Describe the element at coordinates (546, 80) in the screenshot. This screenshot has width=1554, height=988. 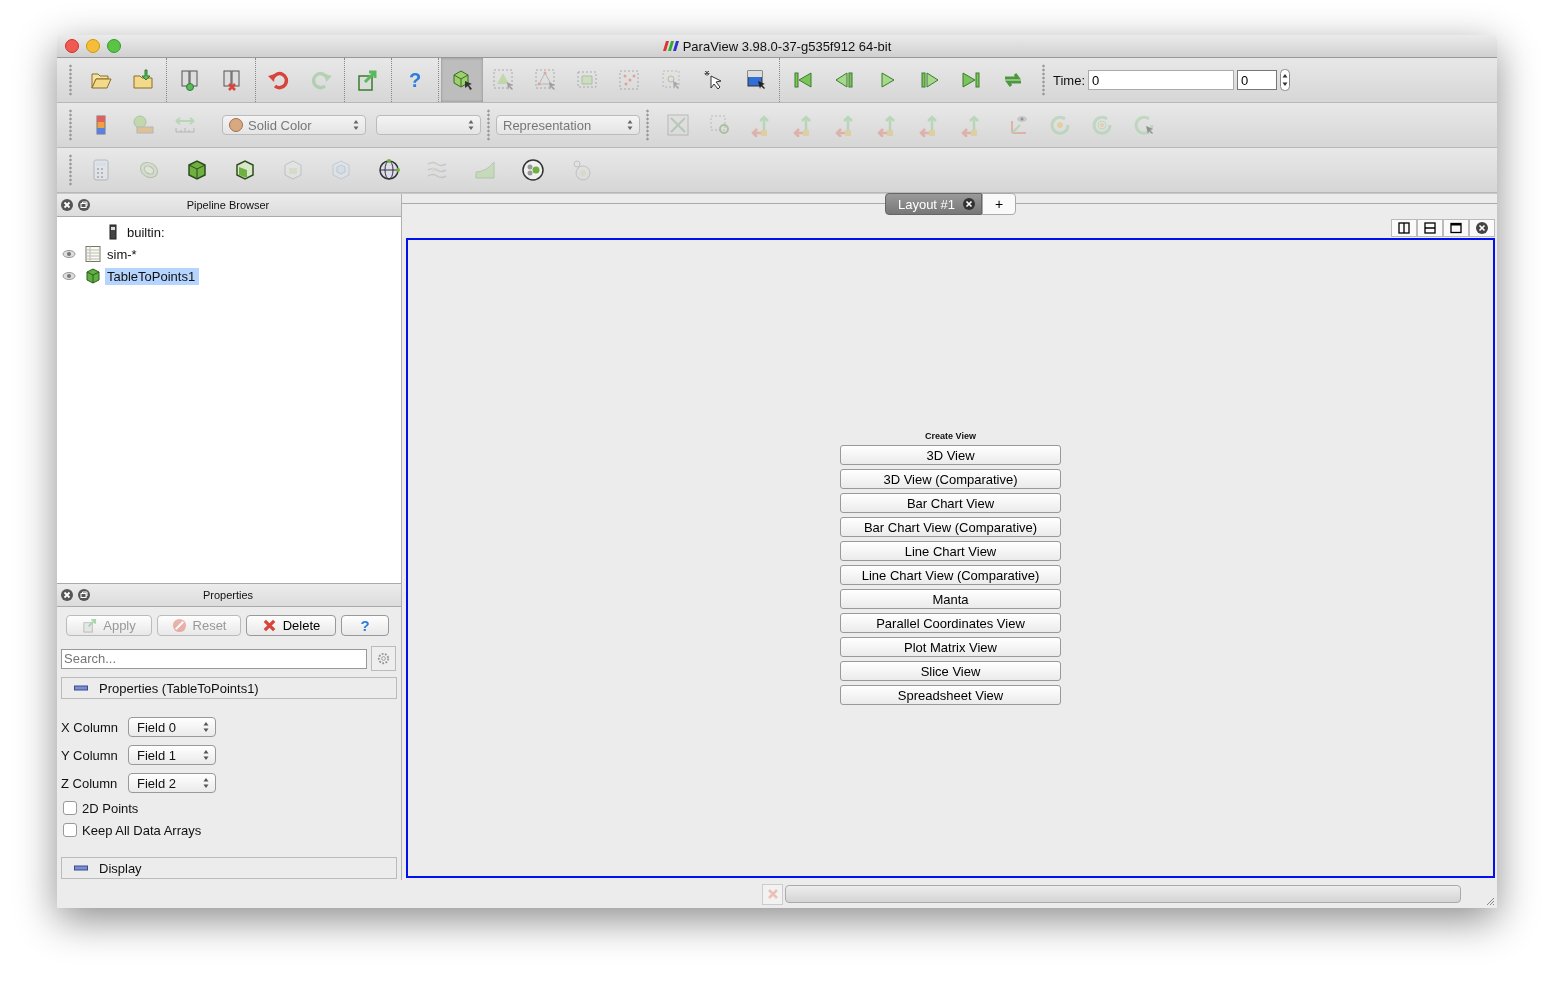
I see `dashed-box-points-icon` at that location.